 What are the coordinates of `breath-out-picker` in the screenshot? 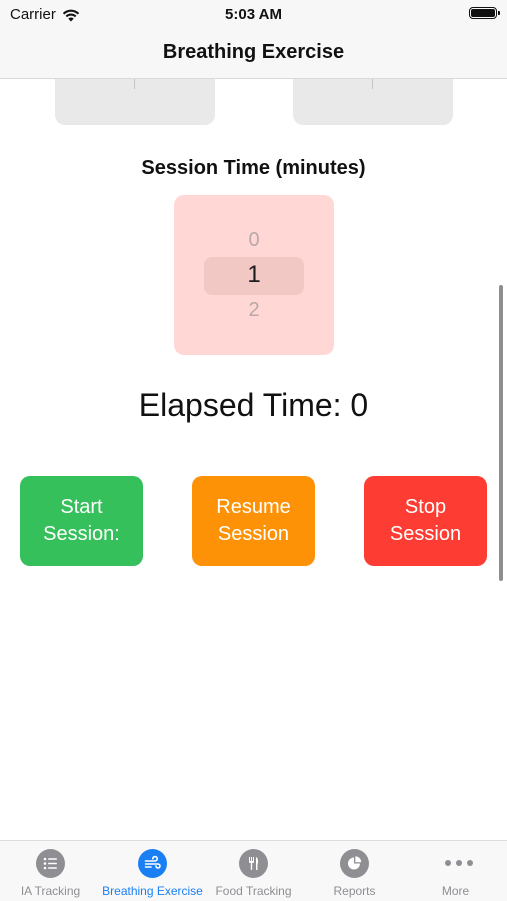 It's located at (373, 102).